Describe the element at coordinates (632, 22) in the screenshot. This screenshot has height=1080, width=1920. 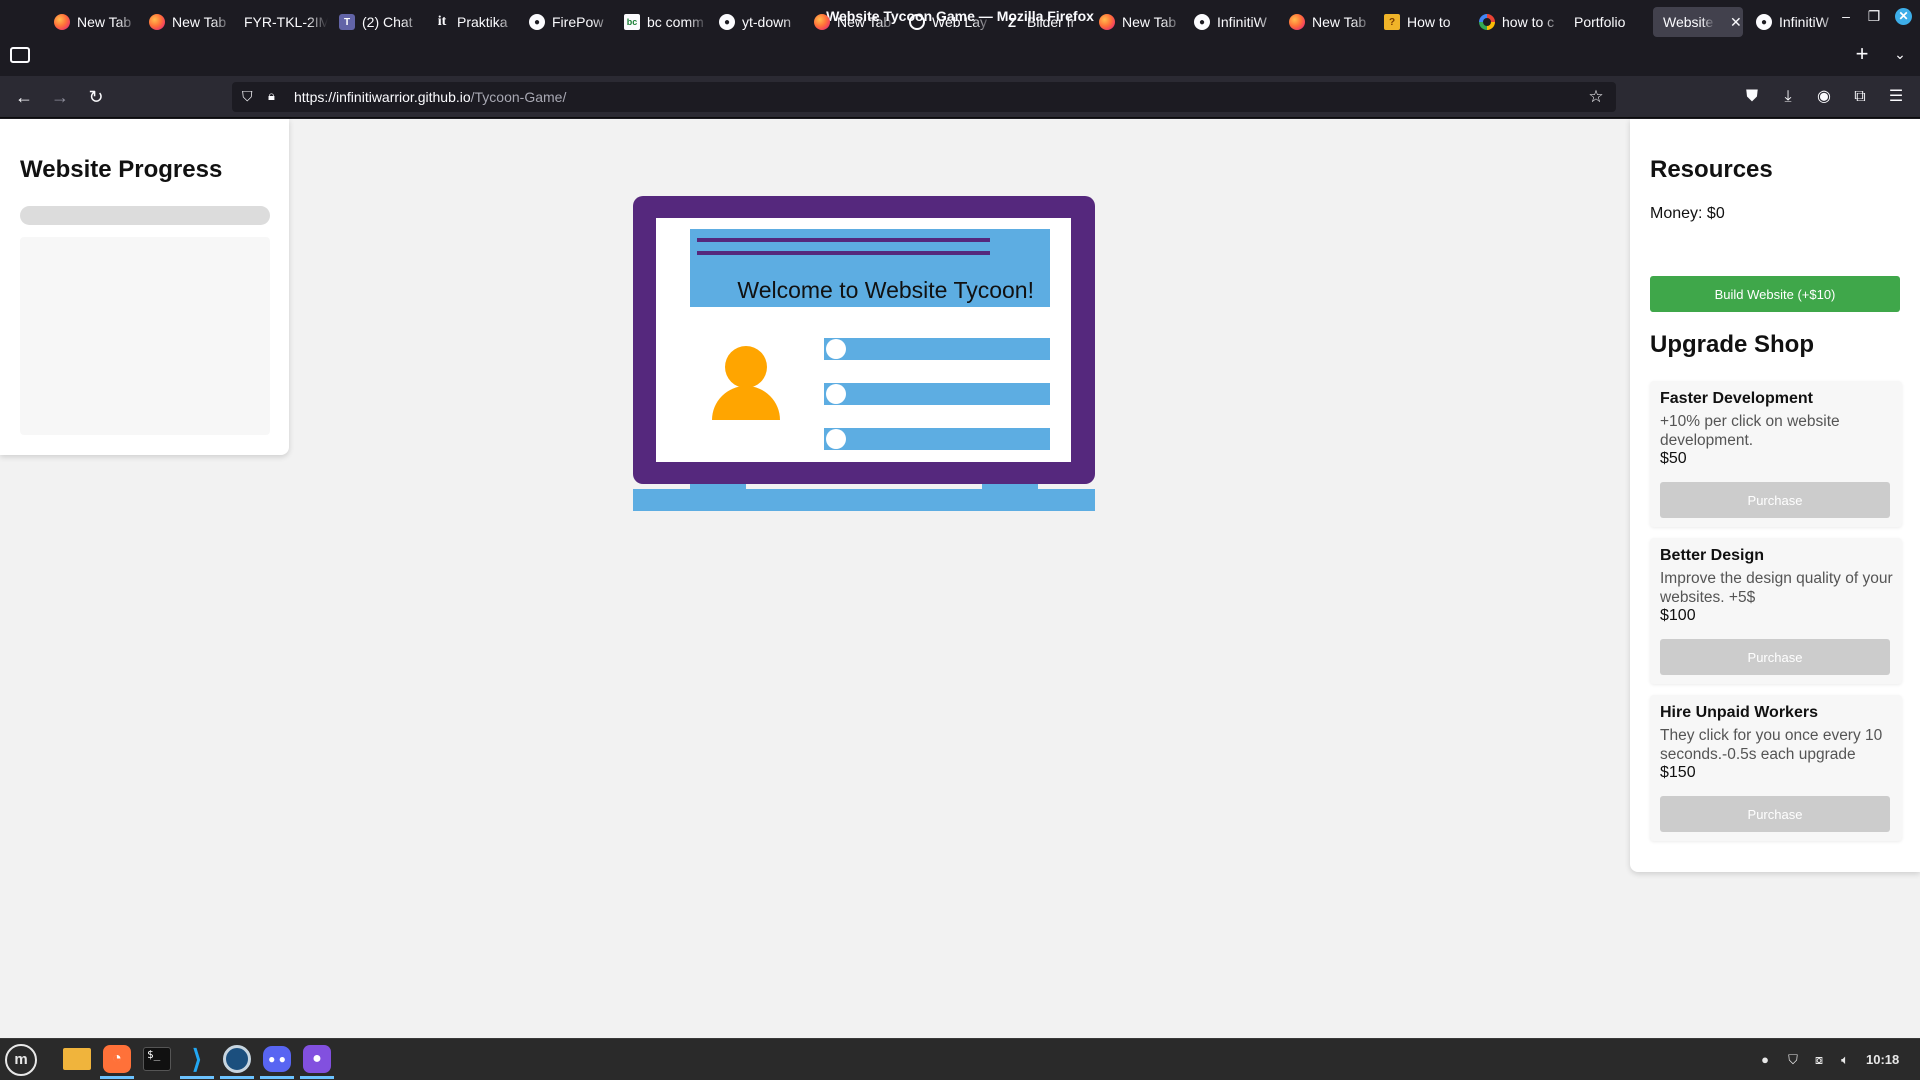
I see `bc-icon: bc` at that location.